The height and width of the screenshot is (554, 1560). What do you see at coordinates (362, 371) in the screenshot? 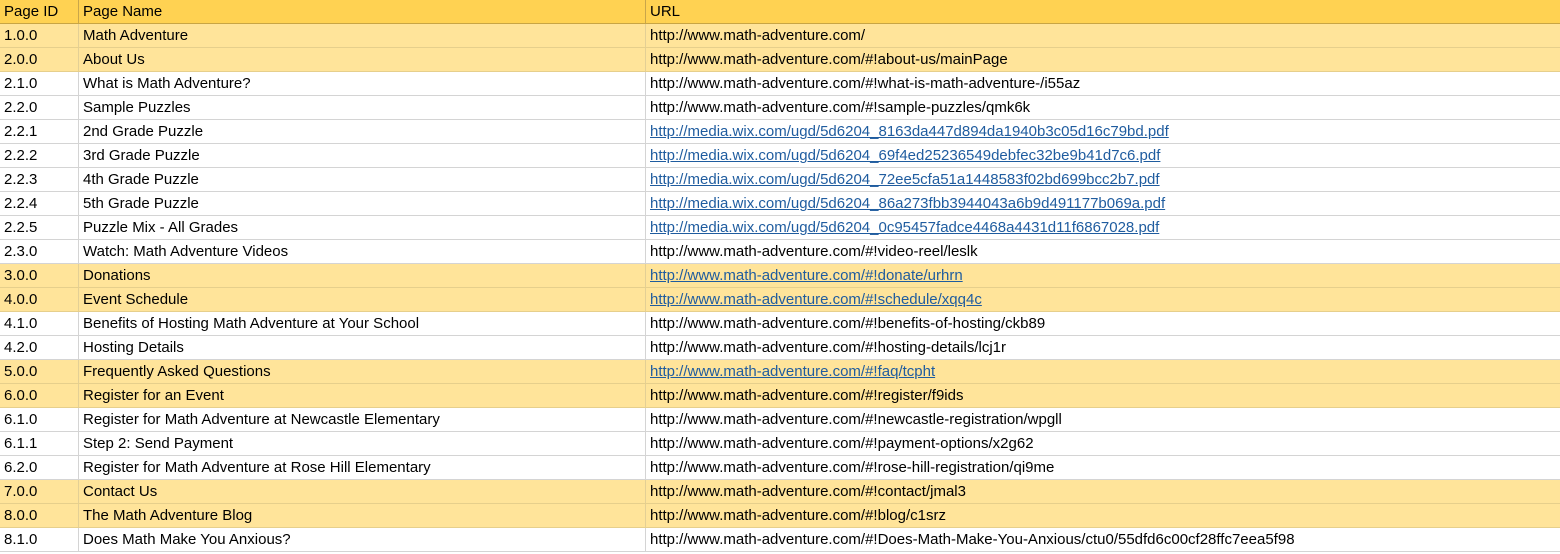
I see `page-name-cell: Frequently Asked Questions` at bounding box center [362, 371].